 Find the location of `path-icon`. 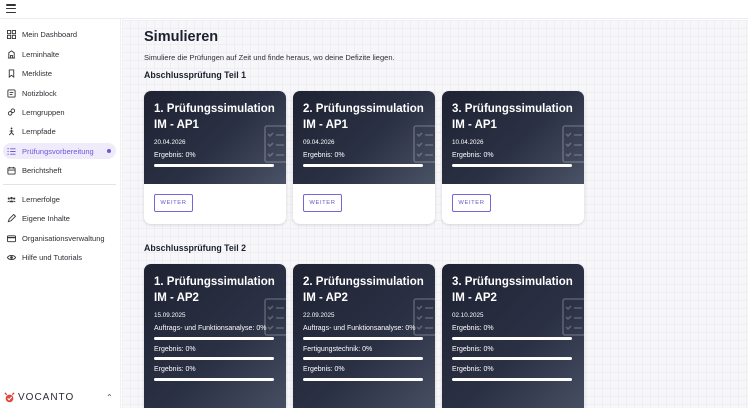

path-icon is located at coordinates (11, 131).